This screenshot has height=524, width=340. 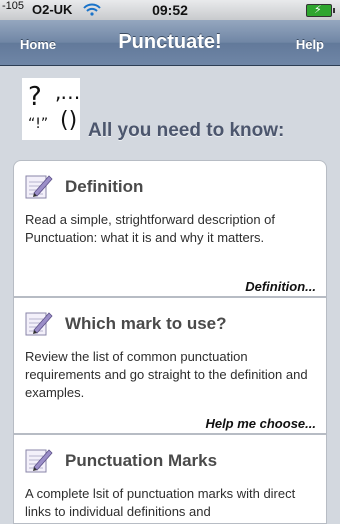 I want to click on punctuation-logo: ? ,… “!” (), so click(x=51, y=109).